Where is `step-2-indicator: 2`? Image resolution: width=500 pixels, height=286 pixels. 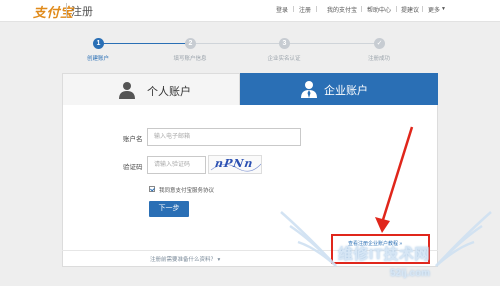
step-2-indicator: 2 is located at coordinates (190, 43).